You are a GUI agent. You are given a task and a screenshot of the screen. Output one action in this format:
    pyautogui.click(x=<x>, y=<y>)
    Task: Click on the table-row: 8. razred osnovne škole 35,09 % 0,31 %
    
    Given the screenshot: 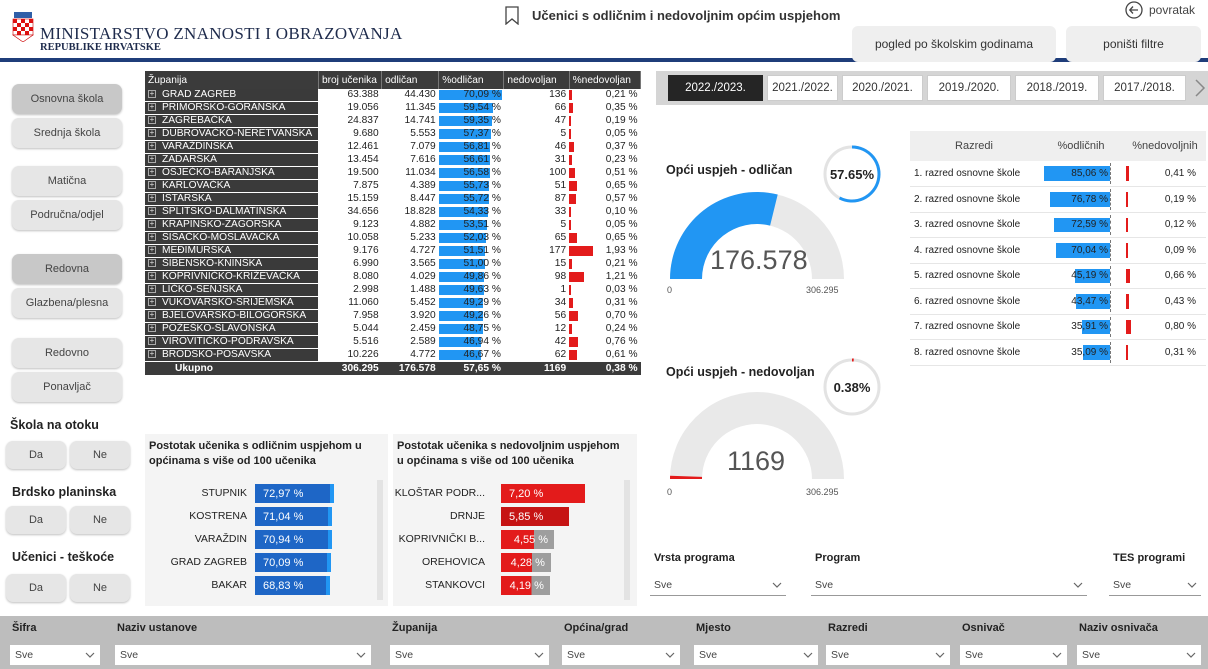 What is the action you would take?
    pyautogui.click(x=1058, y=352)
    